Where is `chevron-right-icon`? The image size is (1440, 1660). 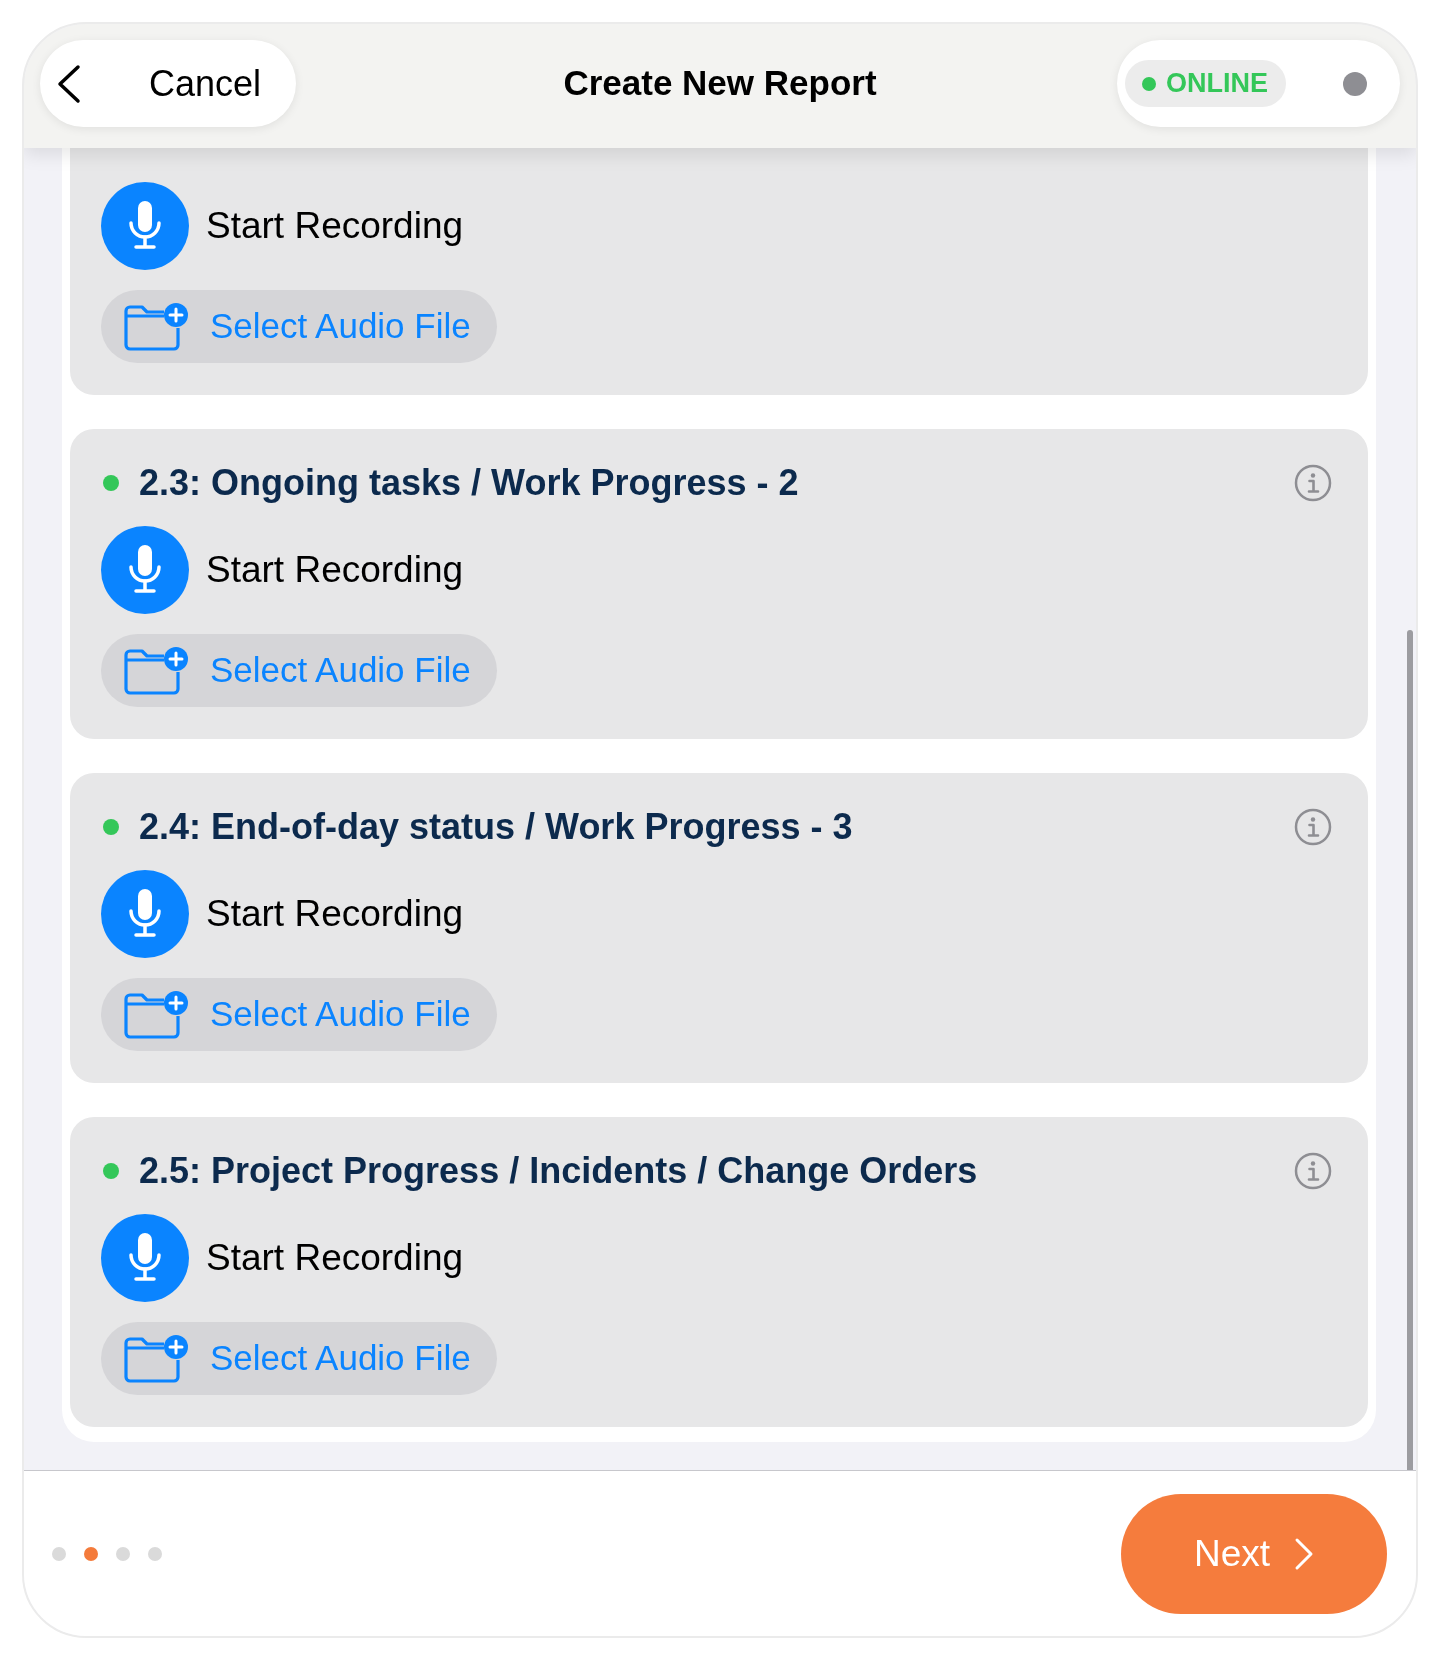
chevron-right-icon is located at coordinates (1304, 1553).